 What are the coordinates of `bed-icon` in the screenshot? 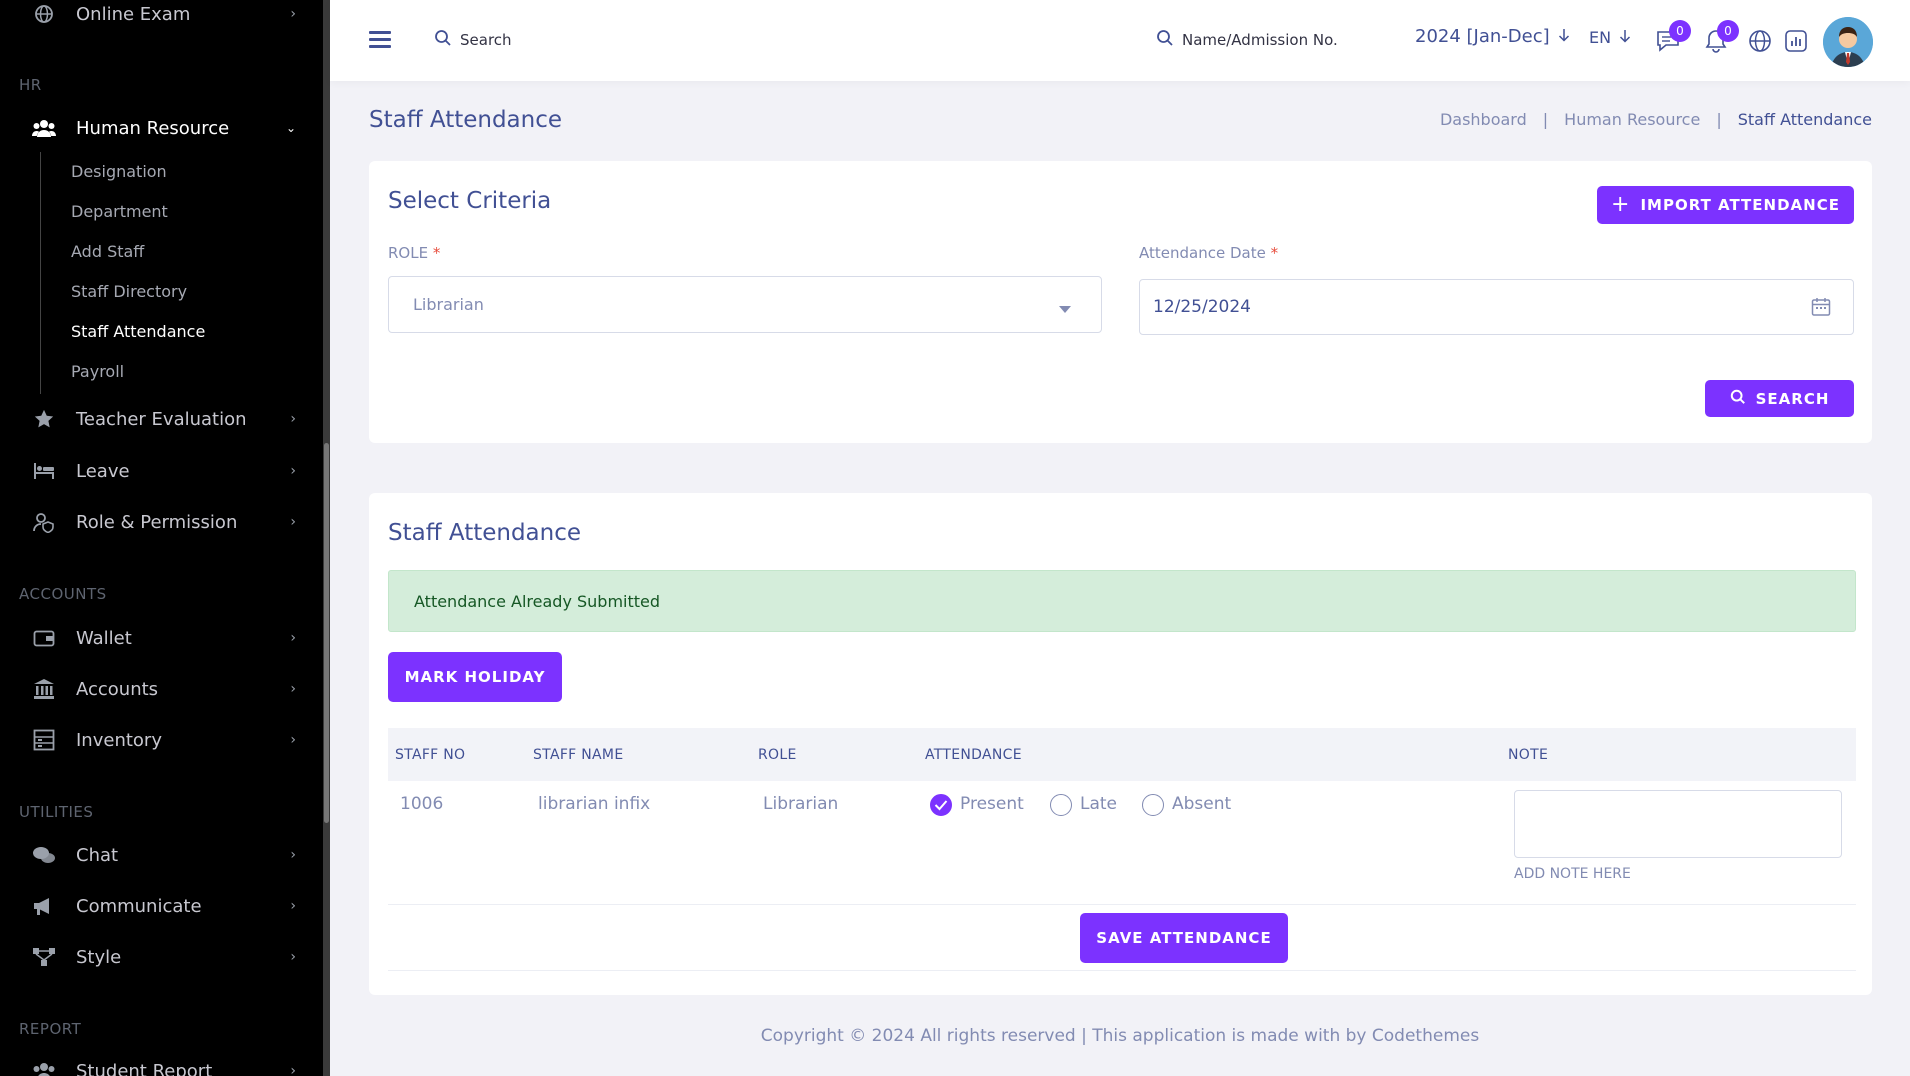 It's located at (44, 471).